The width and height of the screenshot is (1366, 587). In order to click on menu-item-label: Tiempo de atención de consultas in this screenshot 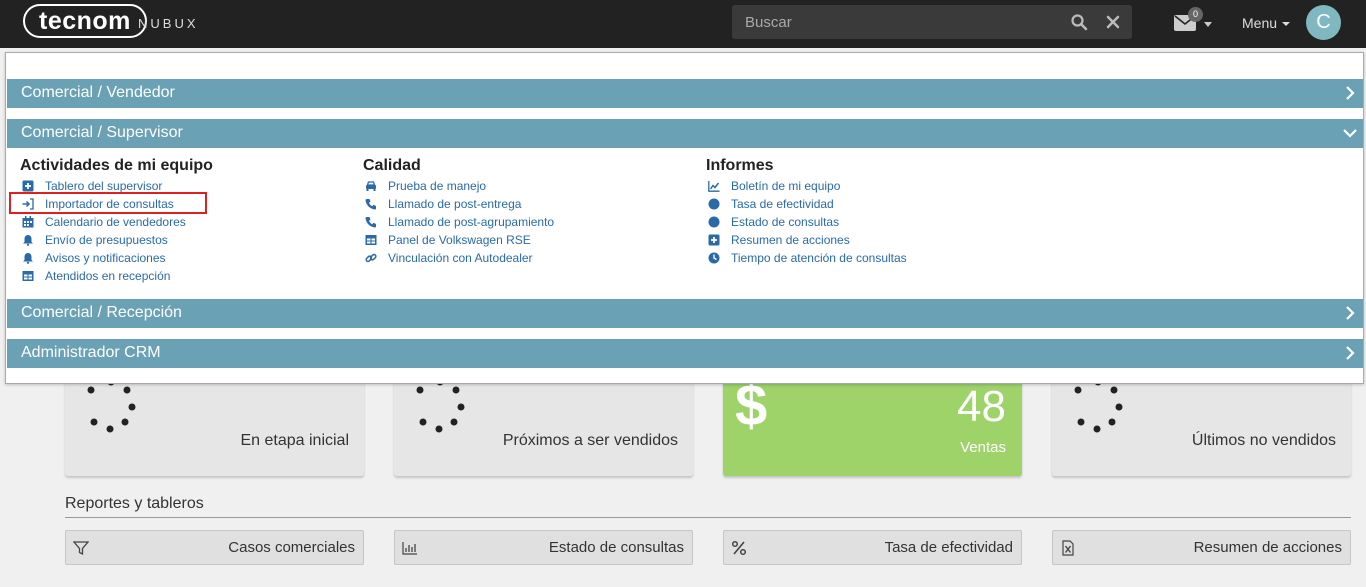, I will do `click(819, 258)`.